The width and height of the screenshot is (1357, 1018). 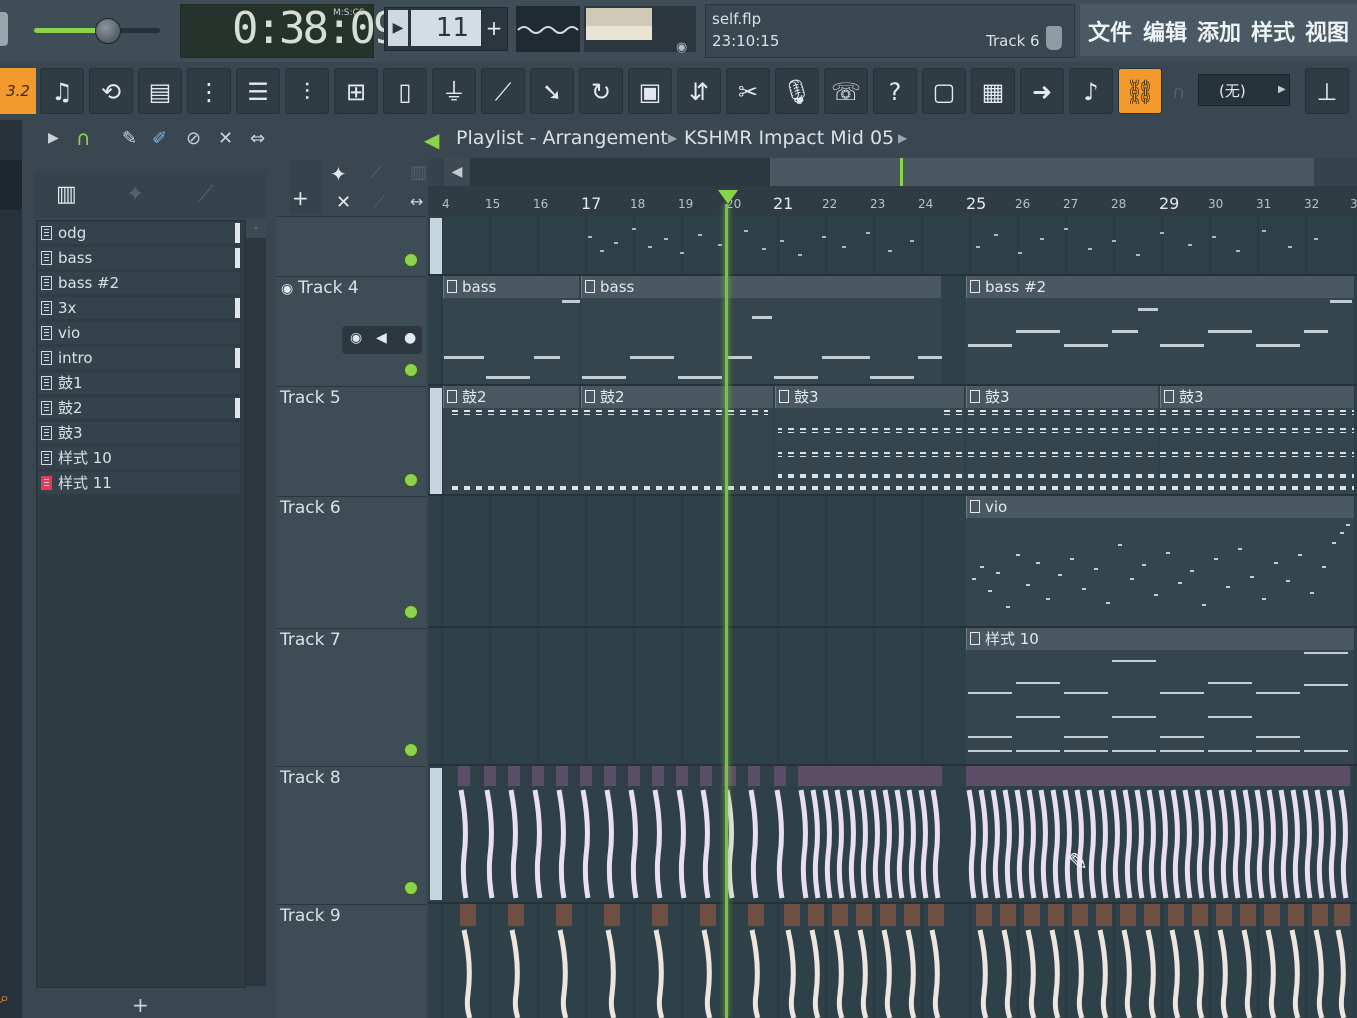 What do you see at coordinates (66, 194) in the screenshot?
I see `piano-keys-icon: ▥` at bounding box center [66, 194].